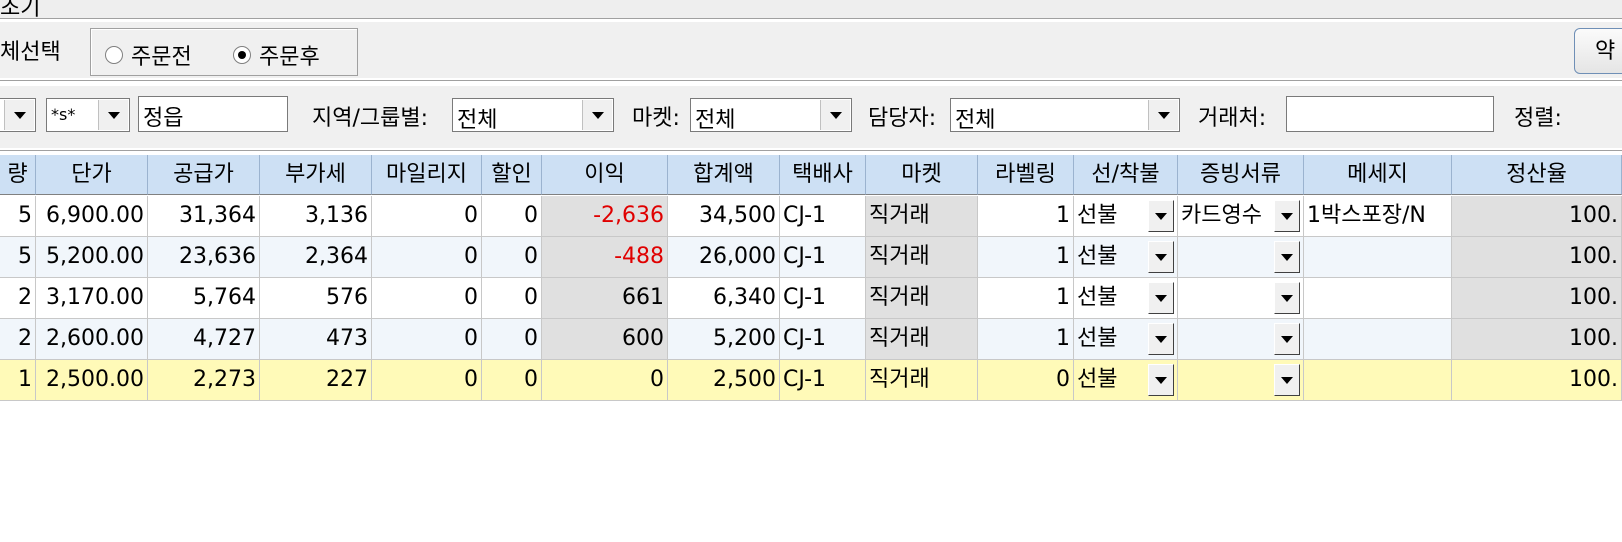  Describe the element at coordinates (92, 216) in the screenshot. I see `cell-price: 6,900.00` at that location.